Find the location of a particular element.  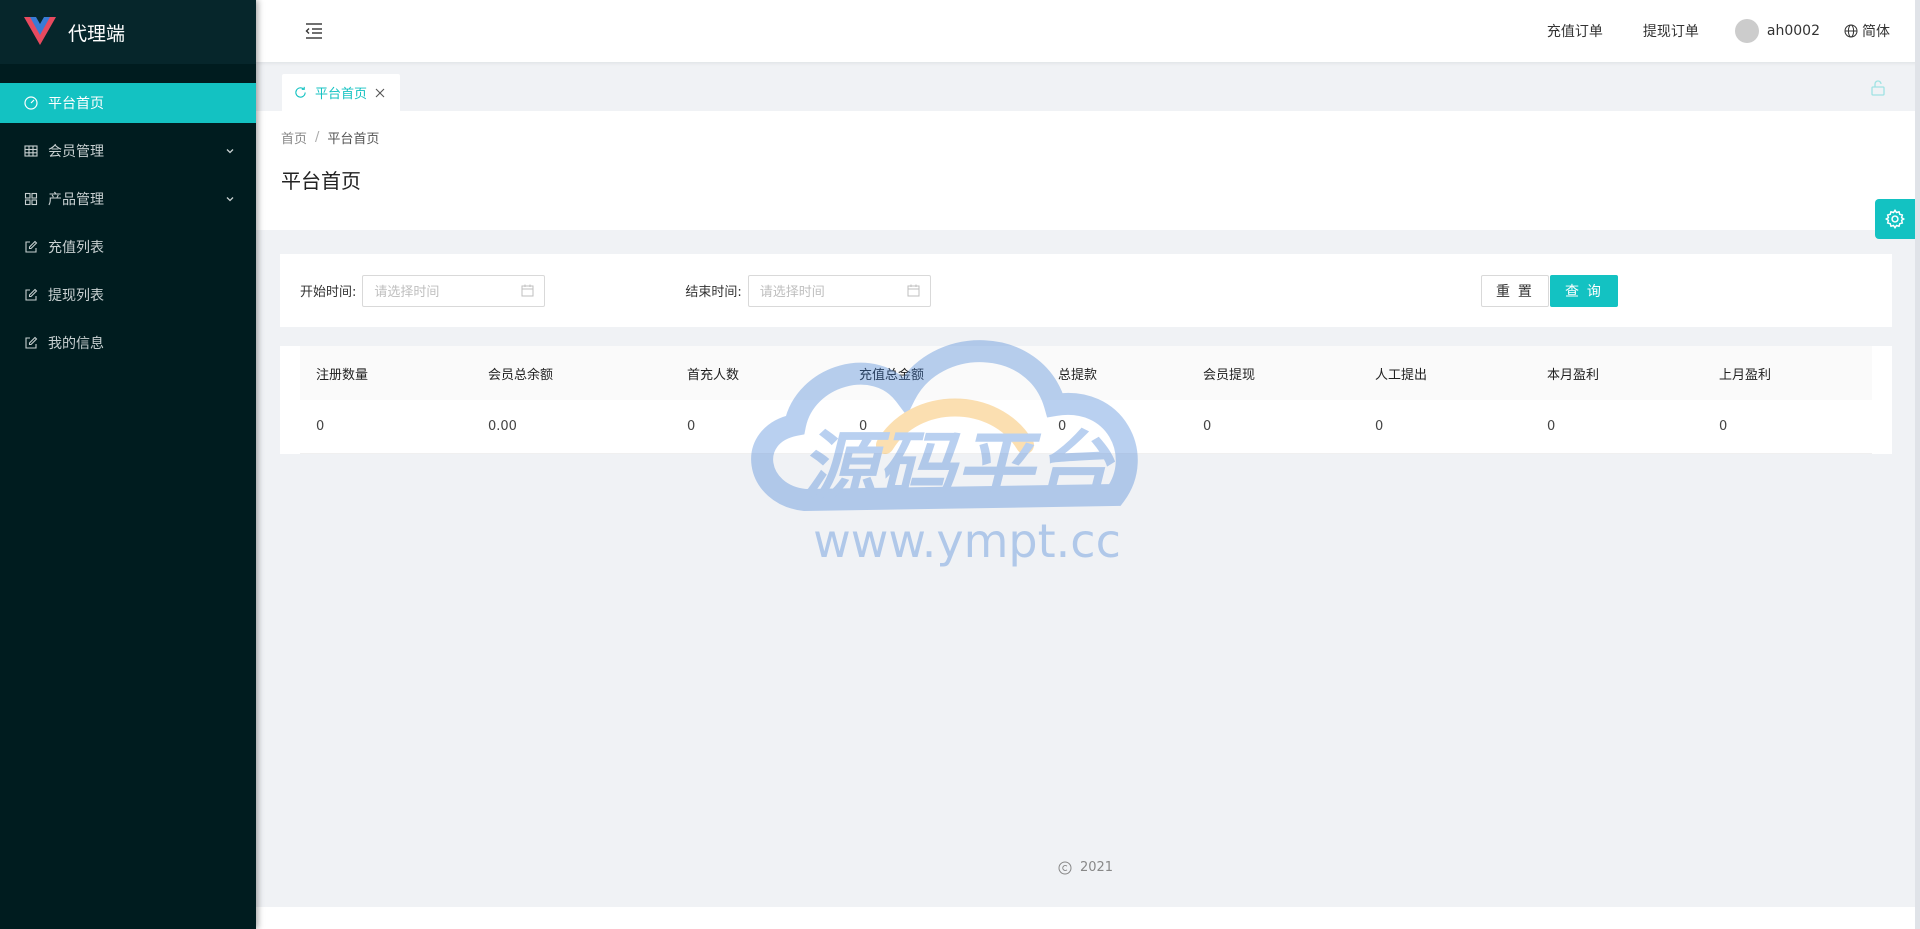

header-actions: 充值订单 提现订单 ah0002 简体 is located at coordinates (1698, 31).